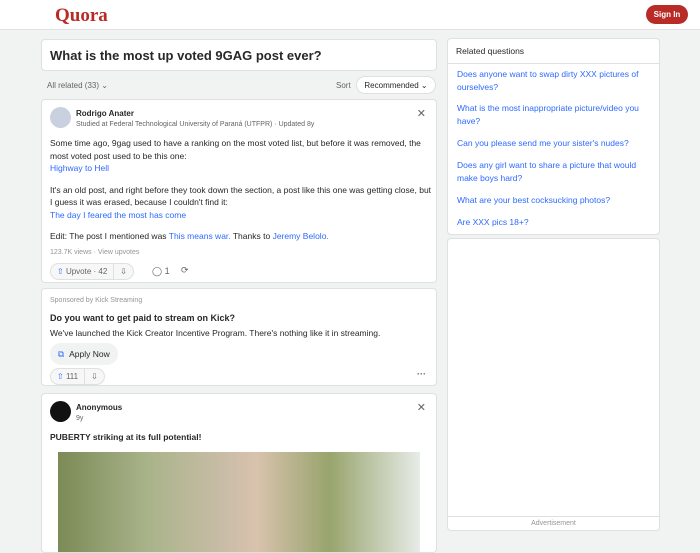  I want to click on upvote-button: ⇧ 111, so click(67, 376).